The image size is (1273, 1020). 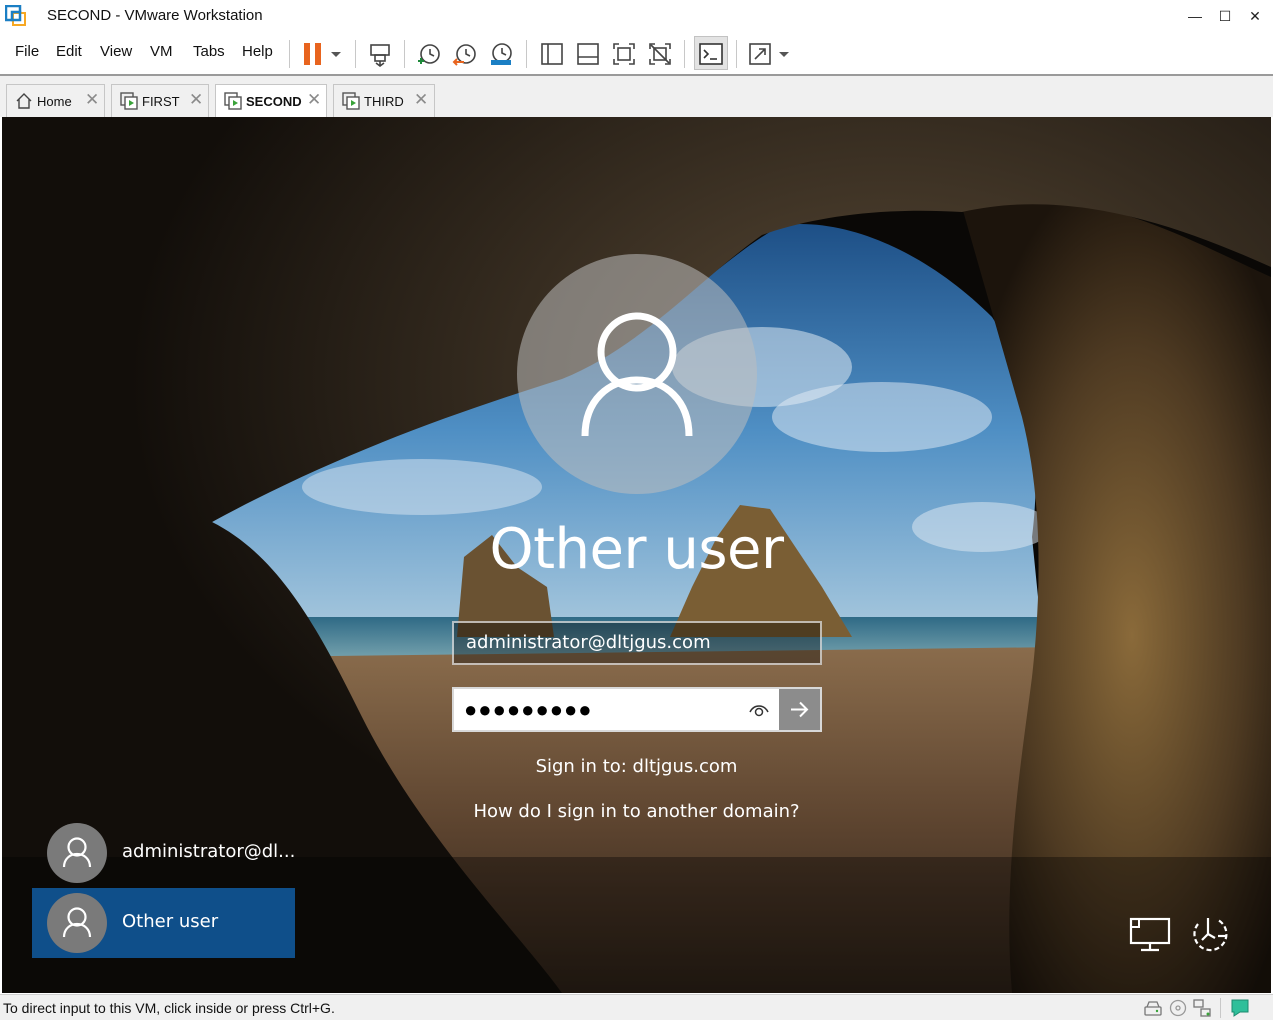 What do you see at coordinates (1225, 16) in the screenshot?
I see `maximize-button: ☐` at bounding box center [1225, 16].